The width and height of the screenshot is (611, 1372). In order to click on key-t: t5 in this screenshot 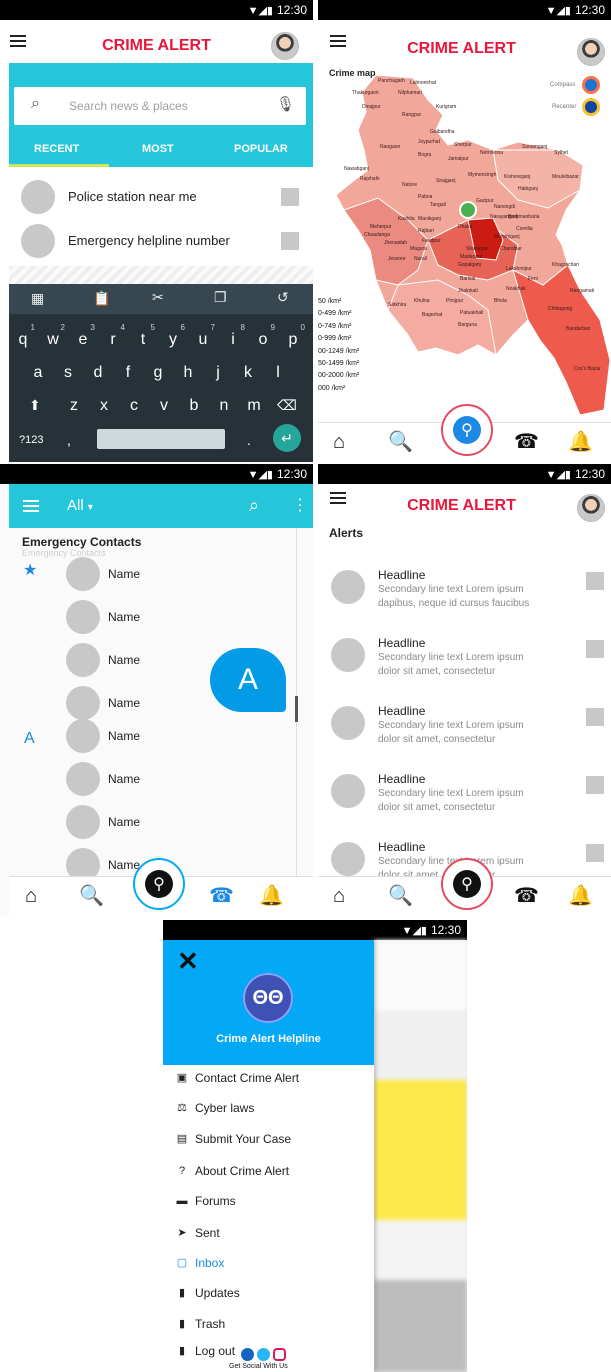, I will do `click(144, 336)`.